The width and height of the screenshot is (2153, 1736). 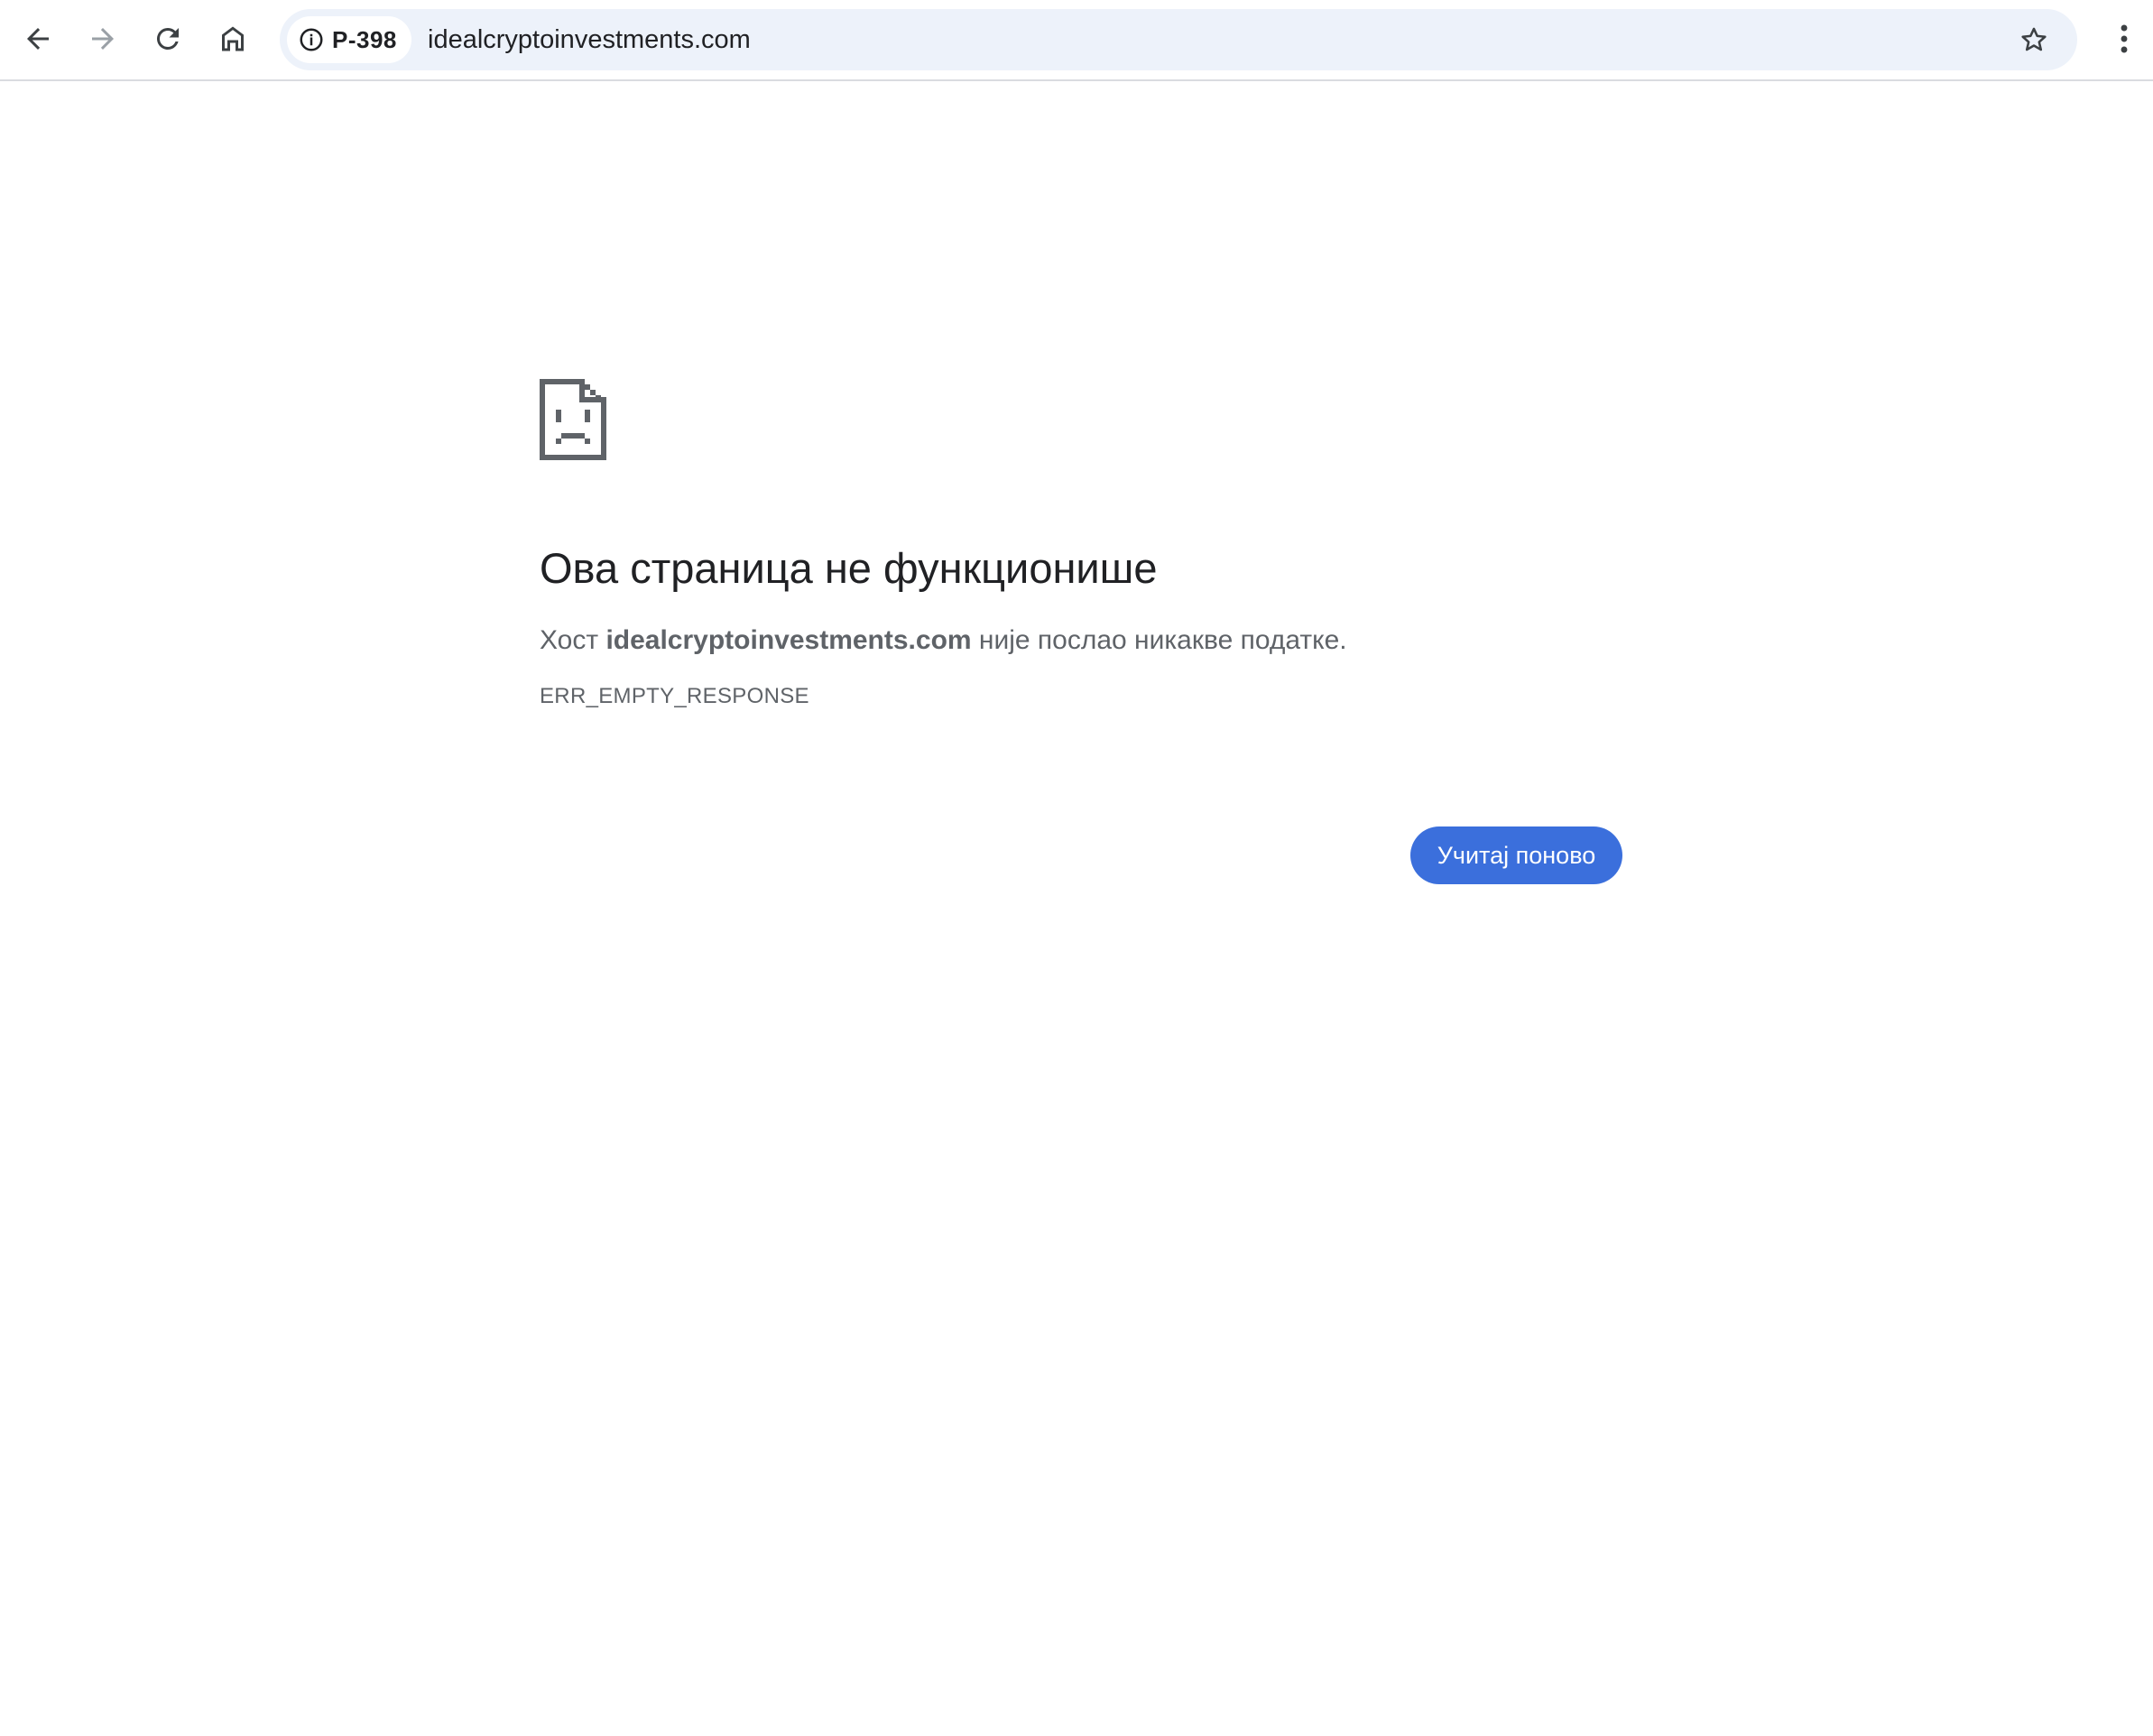 What do you see at coordinates (1159, 640) in the screenshot?
I see `error-desc-suffix: није послао никакве податке.` at bounding box center [1159, 640].